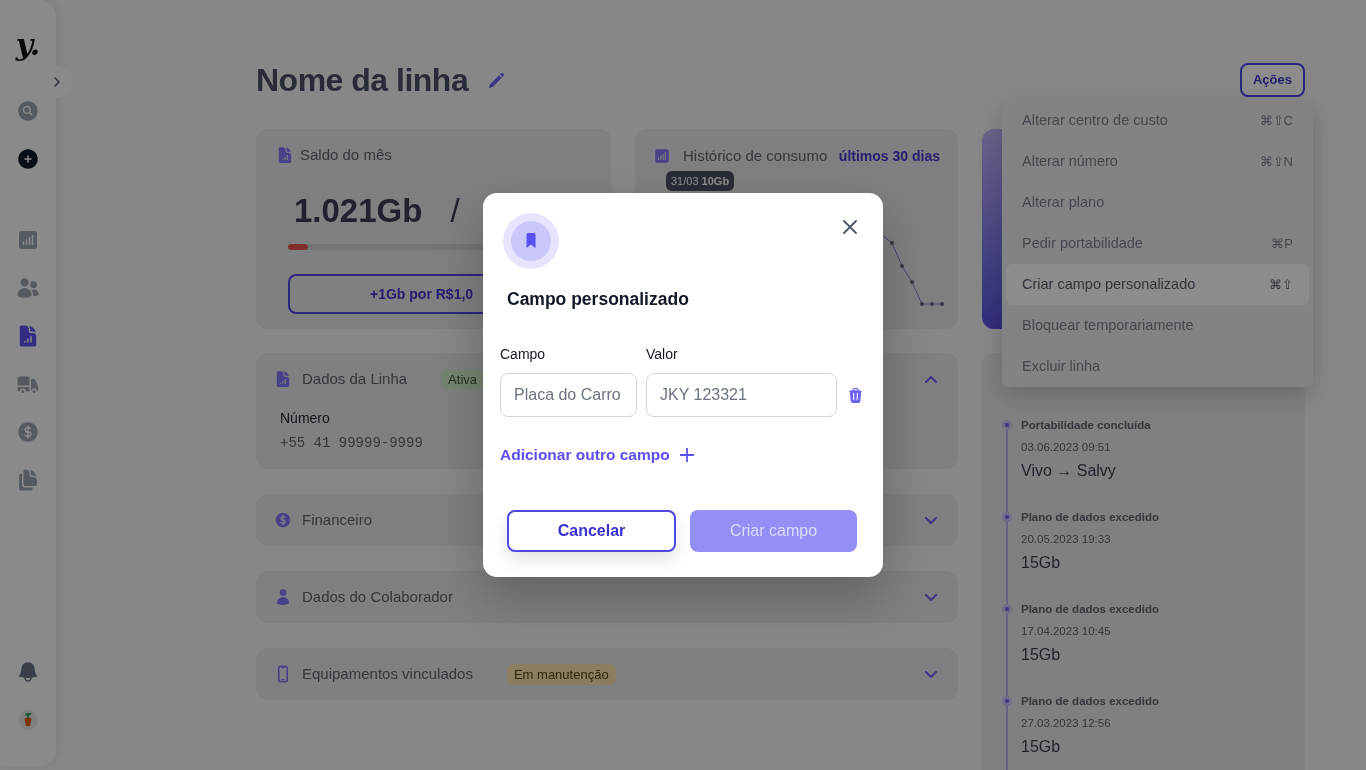 The height and width of the screenshot is (770, 1366). Describe the element at coordinates (358, 211) in the screenshot. I see `data-used: 1.021Gb` at that location.